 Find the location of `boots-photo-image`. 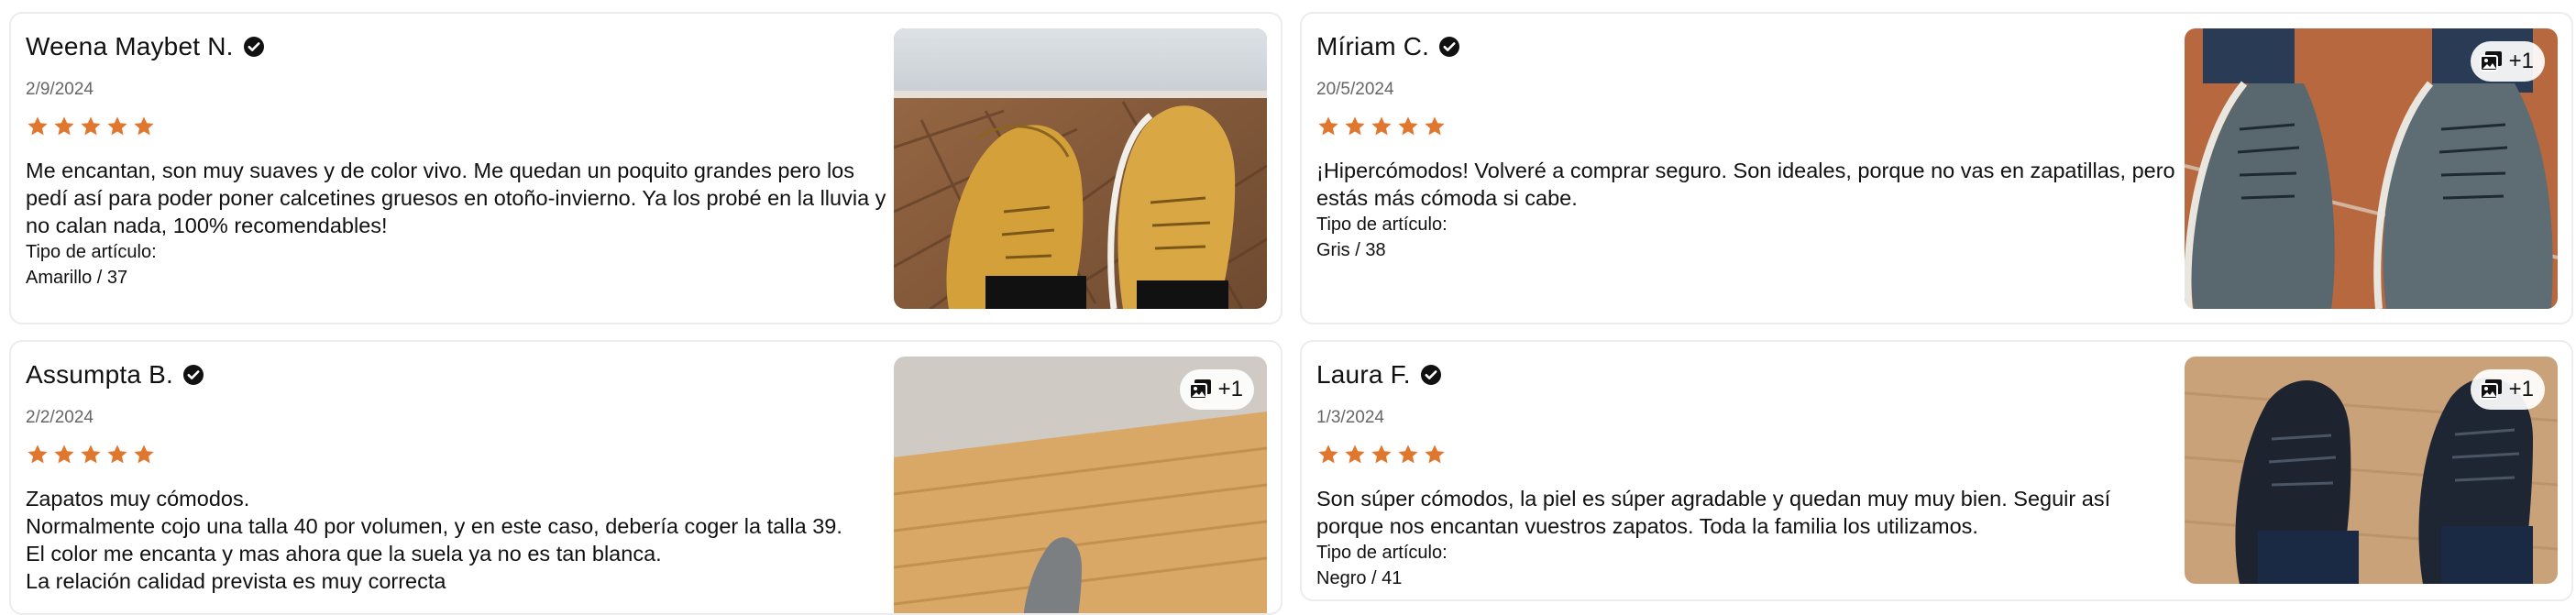

boots-photo-image is located at coordinates (1080, 168).